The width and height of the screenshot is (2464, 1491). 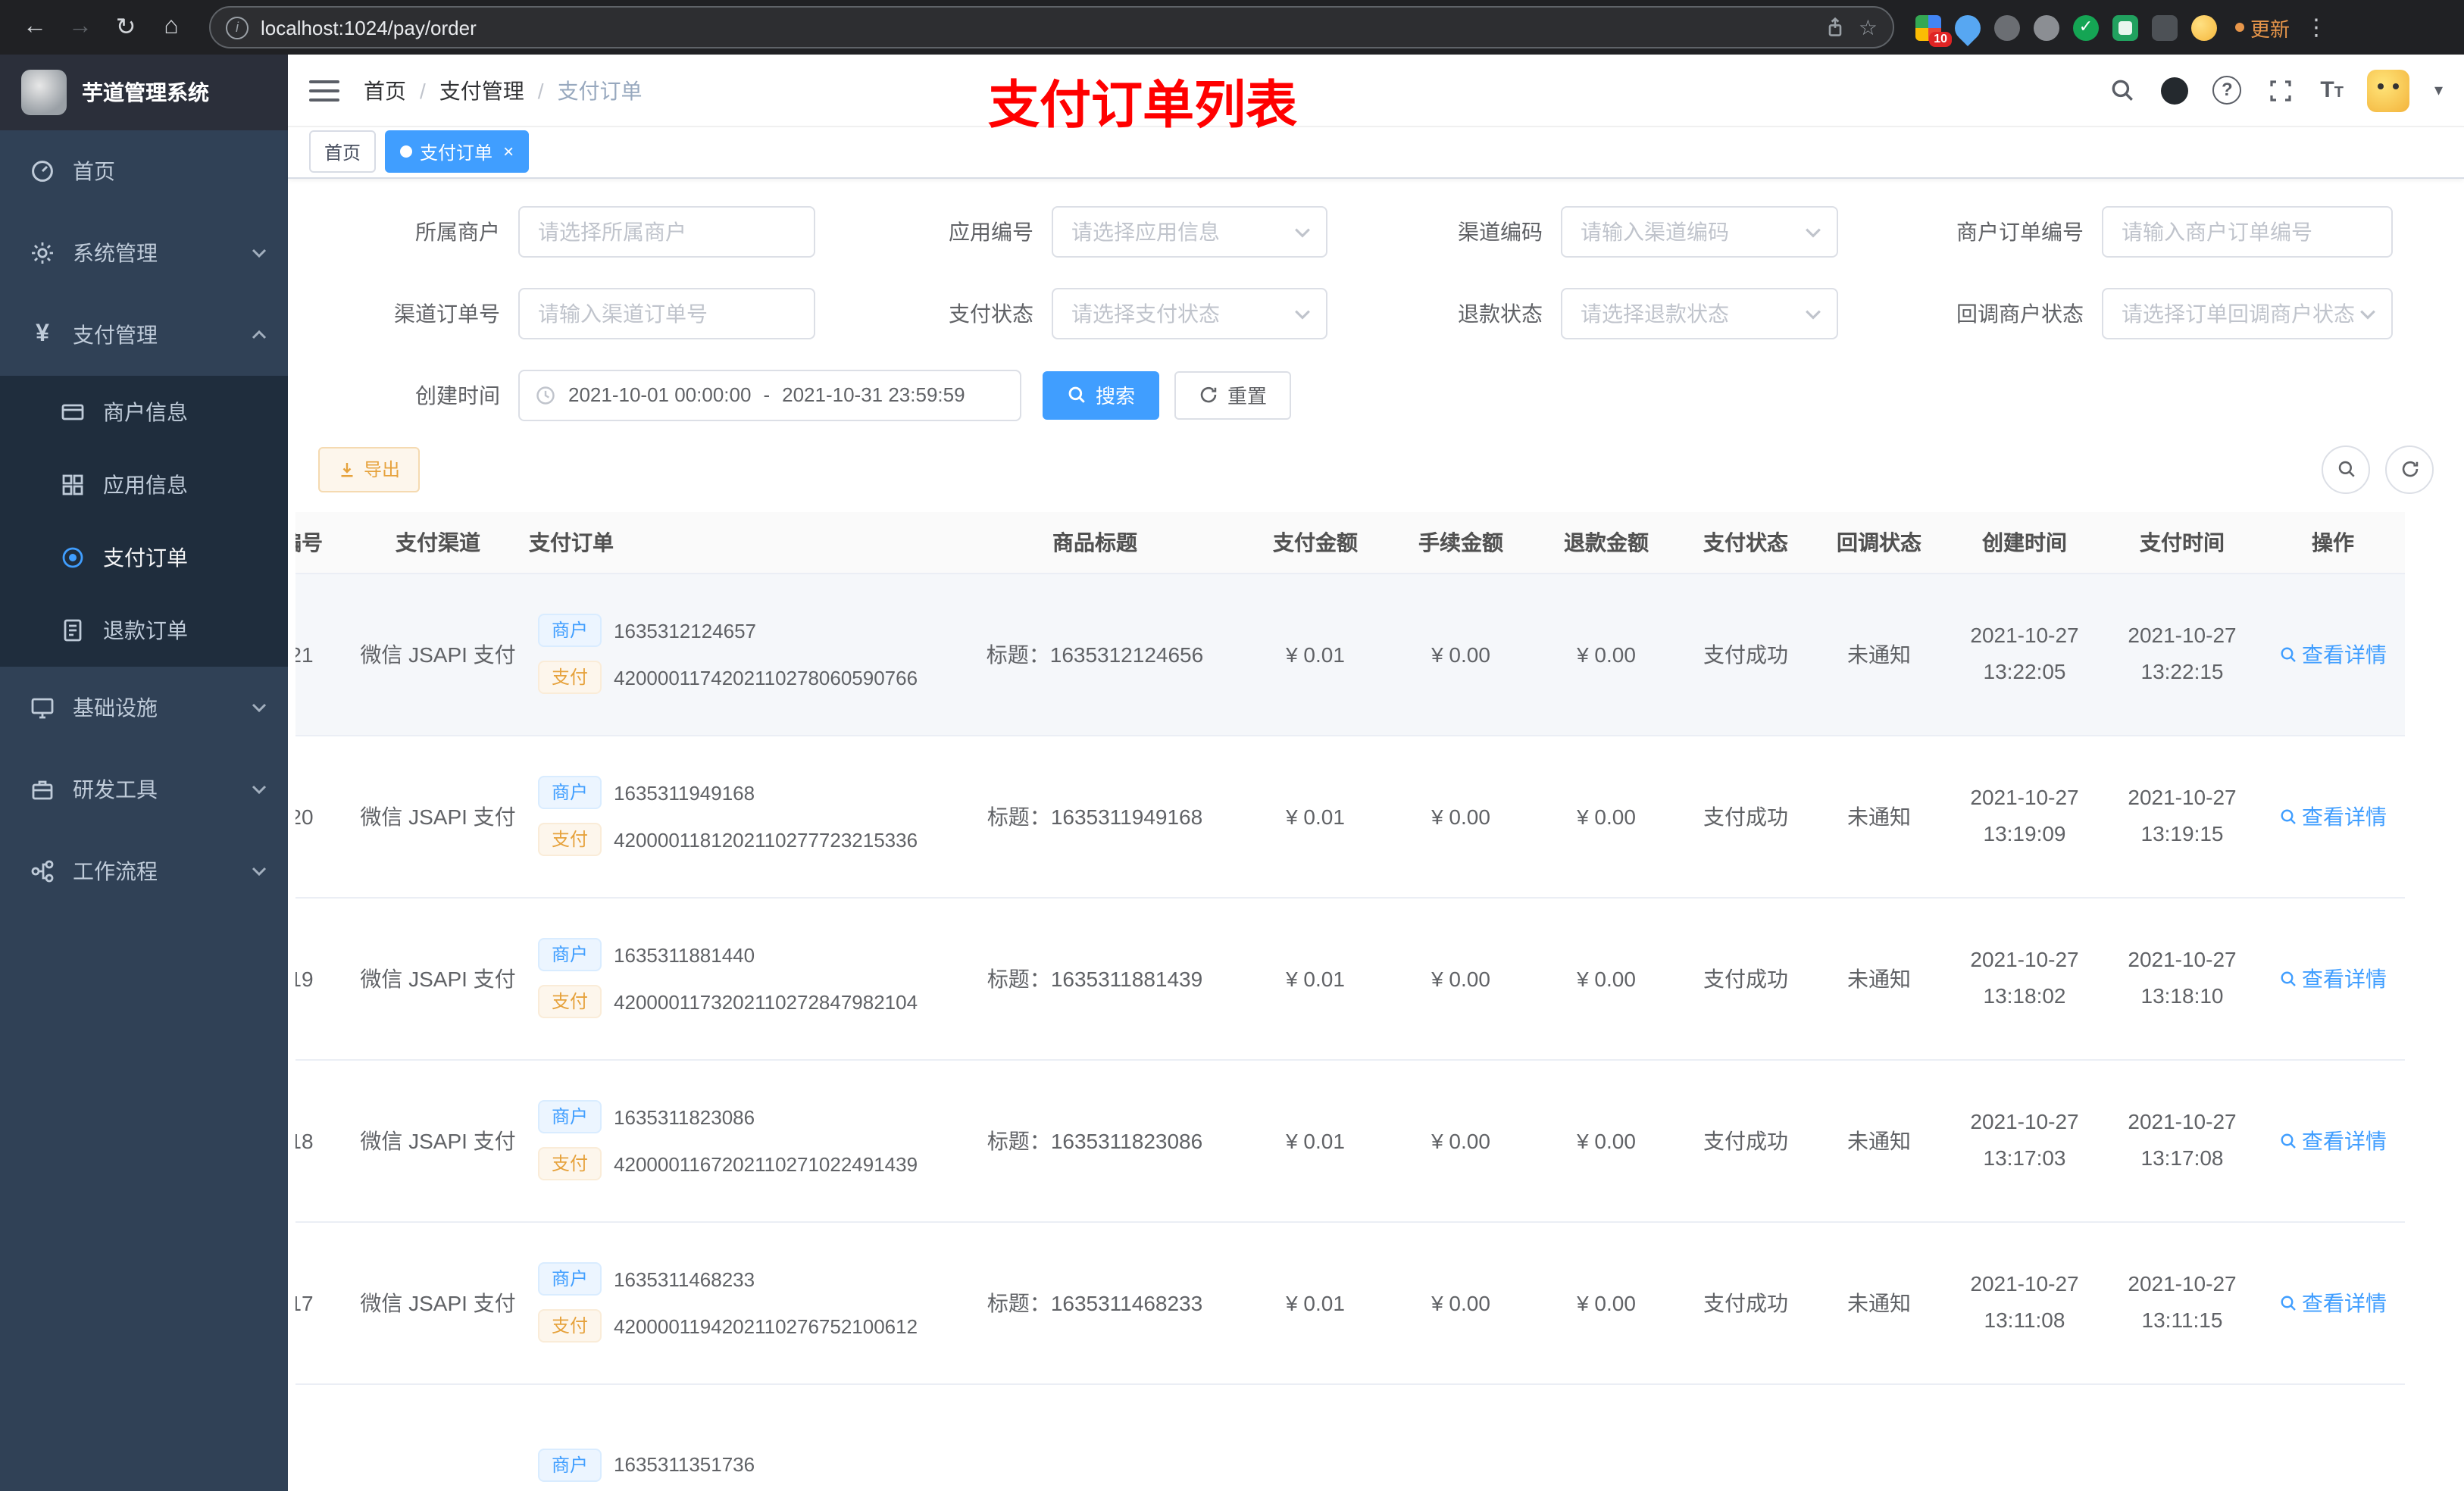 I want to click on address-bar: i localhost:1024/pay/order ☆, so click(x=1051, y=27).